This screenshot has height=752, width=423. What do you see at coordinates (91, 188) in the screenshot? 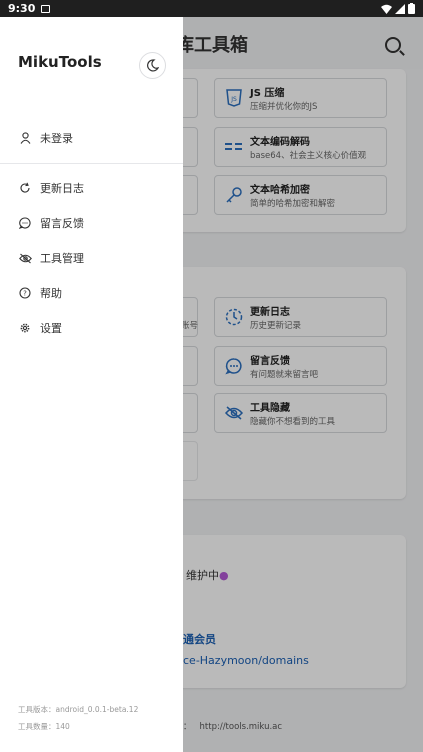
I see `drawer-item-changelog: 更新日志` at bounding box center [91, 188].